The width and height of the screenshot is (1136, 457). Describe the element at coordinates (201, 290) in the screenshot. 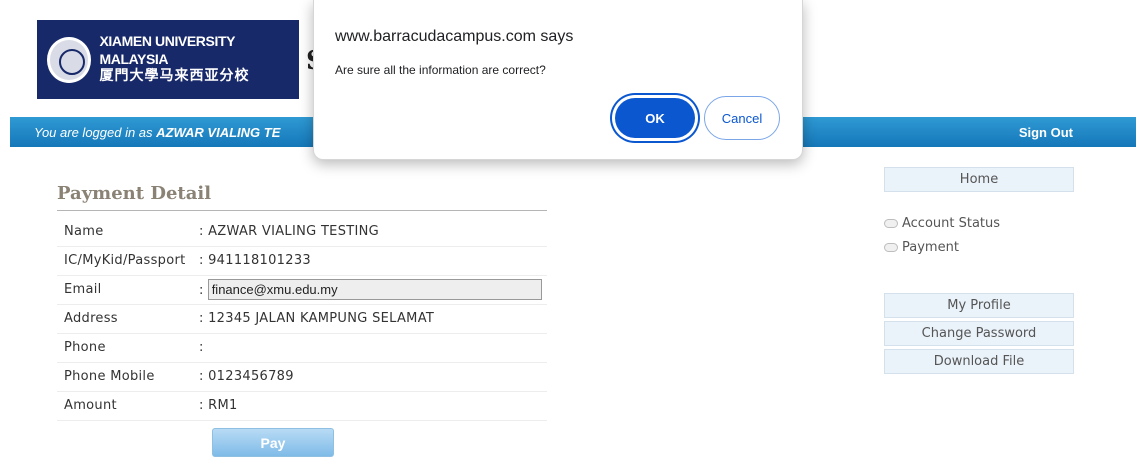

I see `email-colon: :` at that location.